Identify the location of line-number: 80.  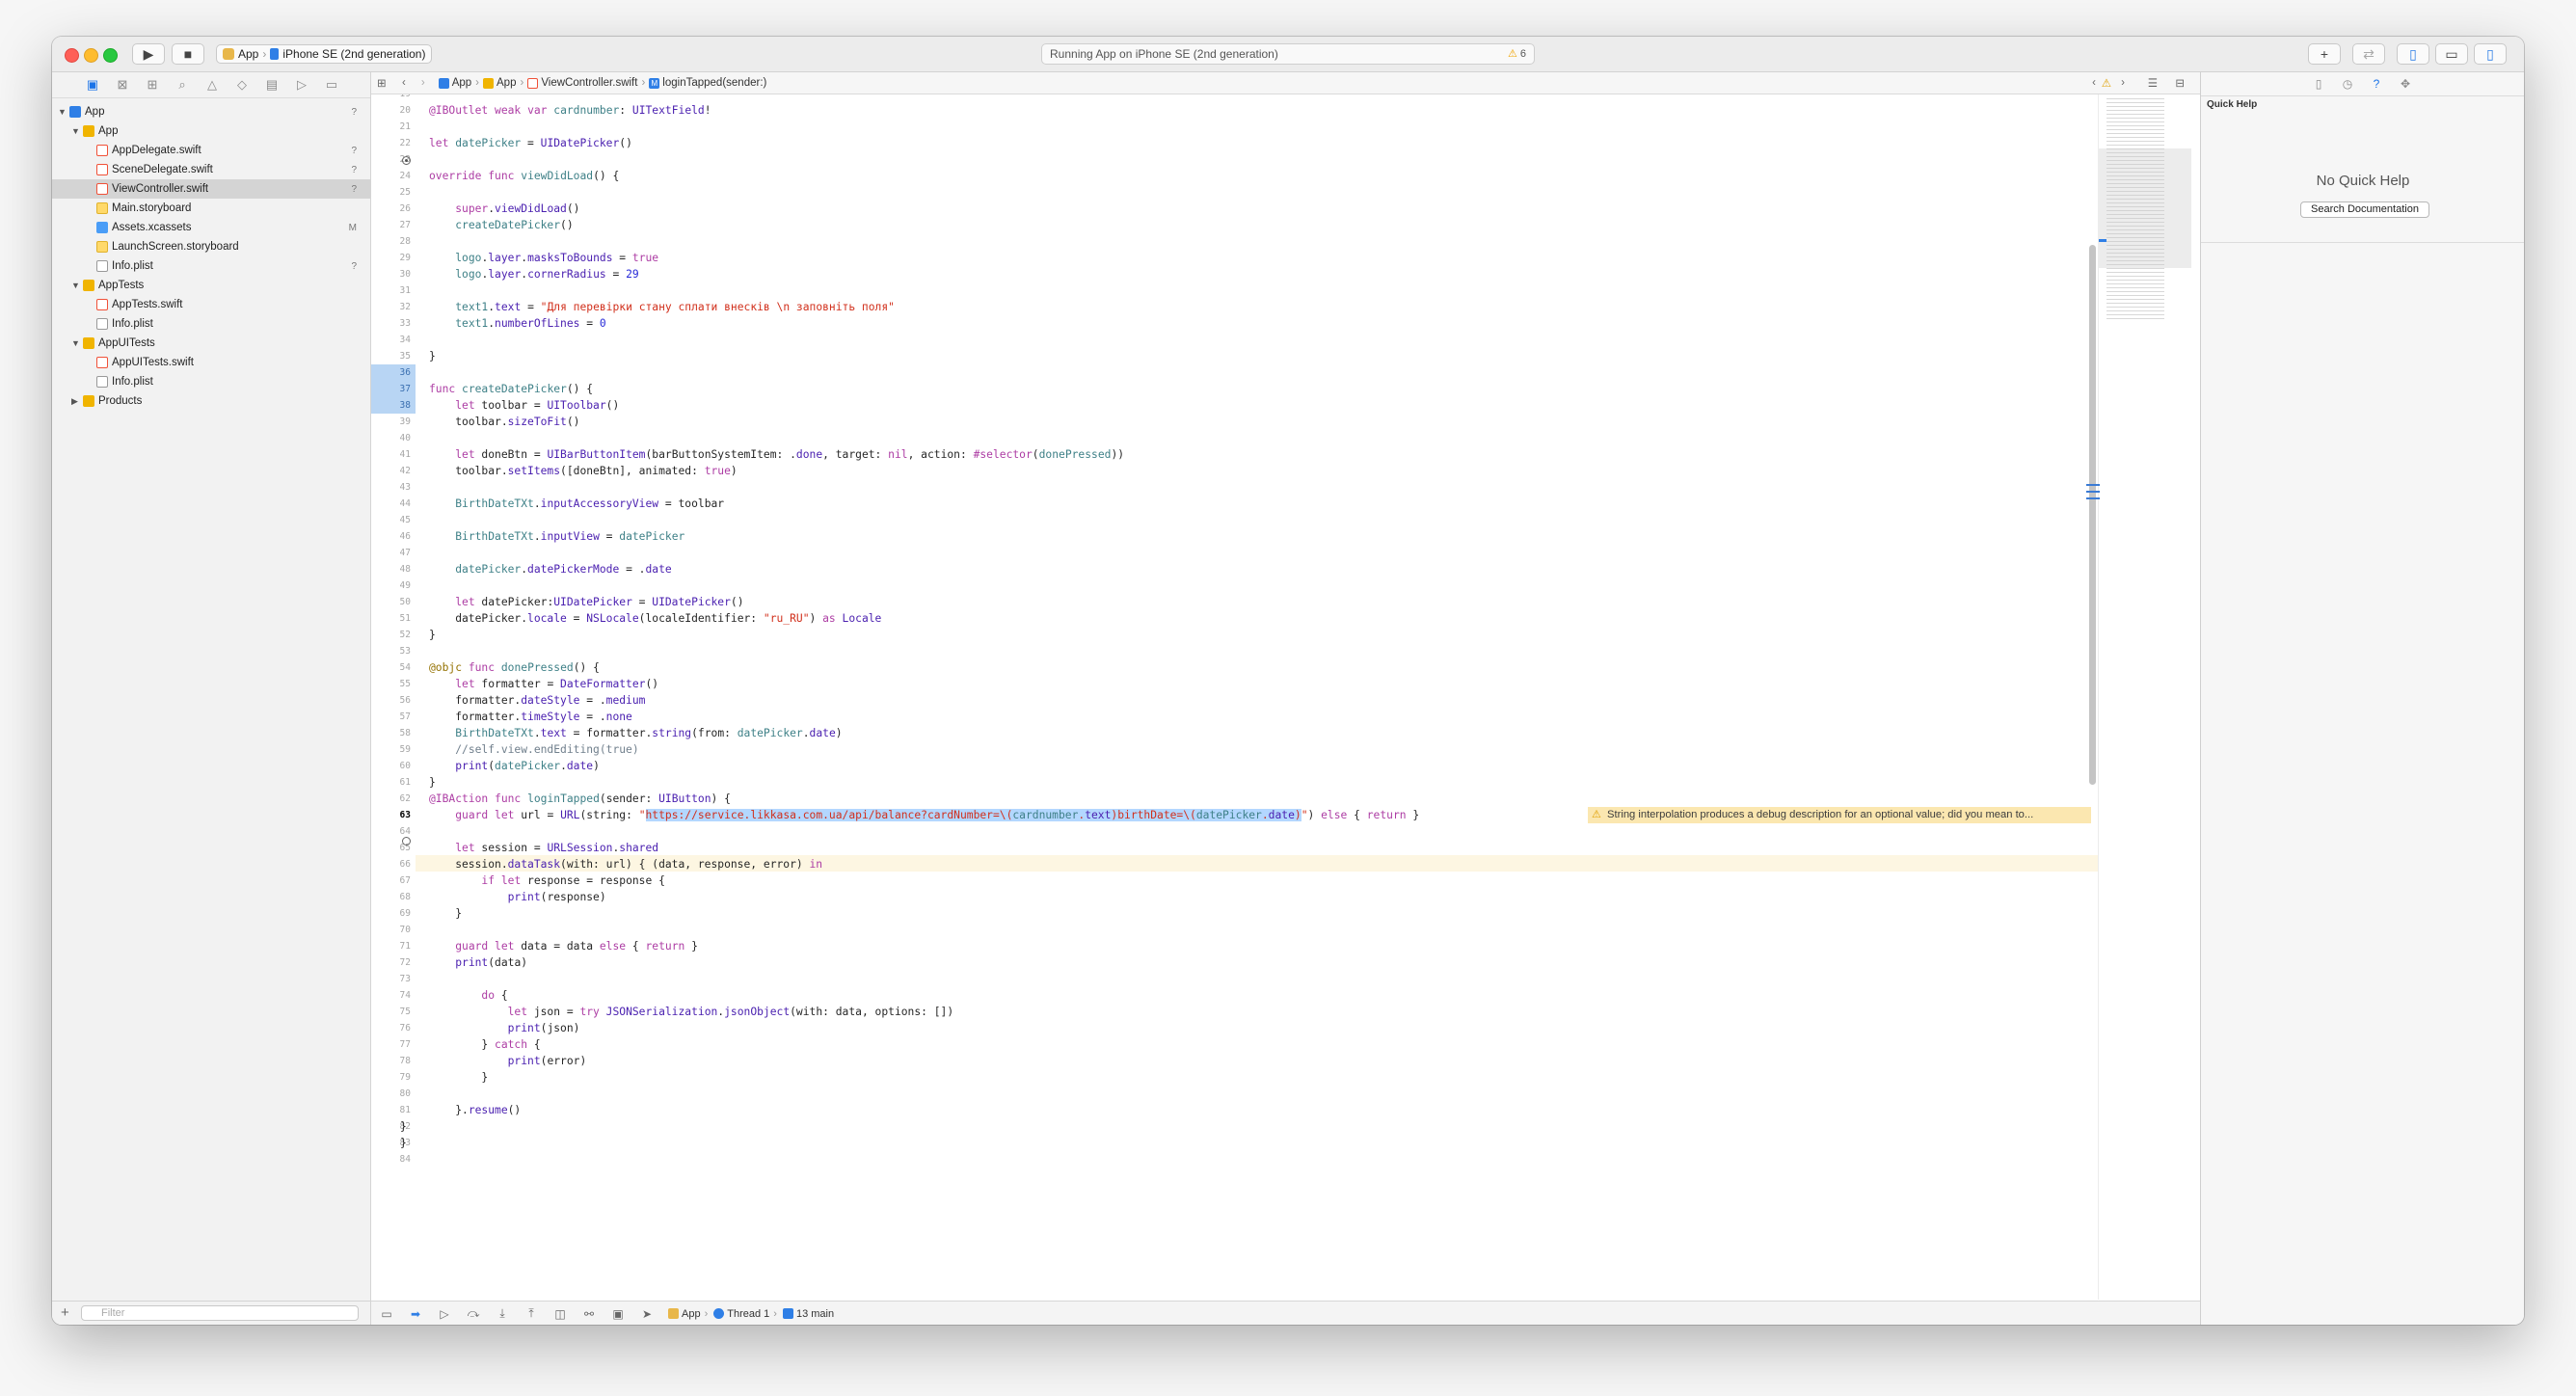
(394, 1094).